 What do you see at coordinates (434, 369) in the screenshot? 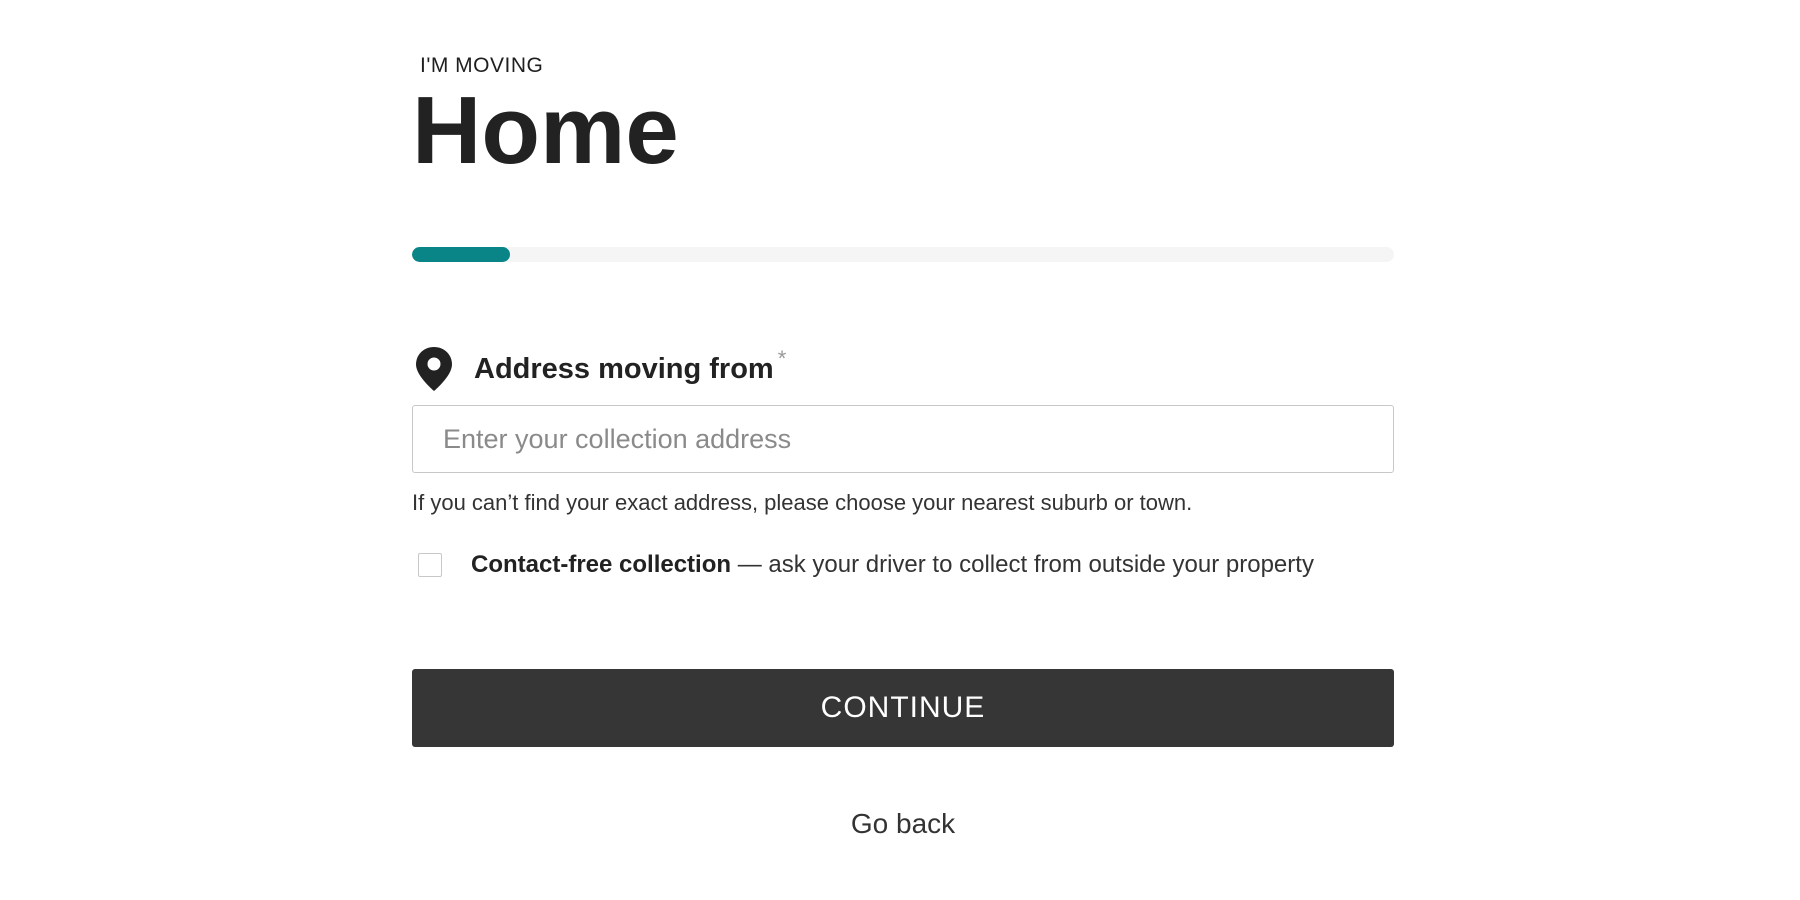
I see `location-pin-icon` at bounding box center [434, 369].